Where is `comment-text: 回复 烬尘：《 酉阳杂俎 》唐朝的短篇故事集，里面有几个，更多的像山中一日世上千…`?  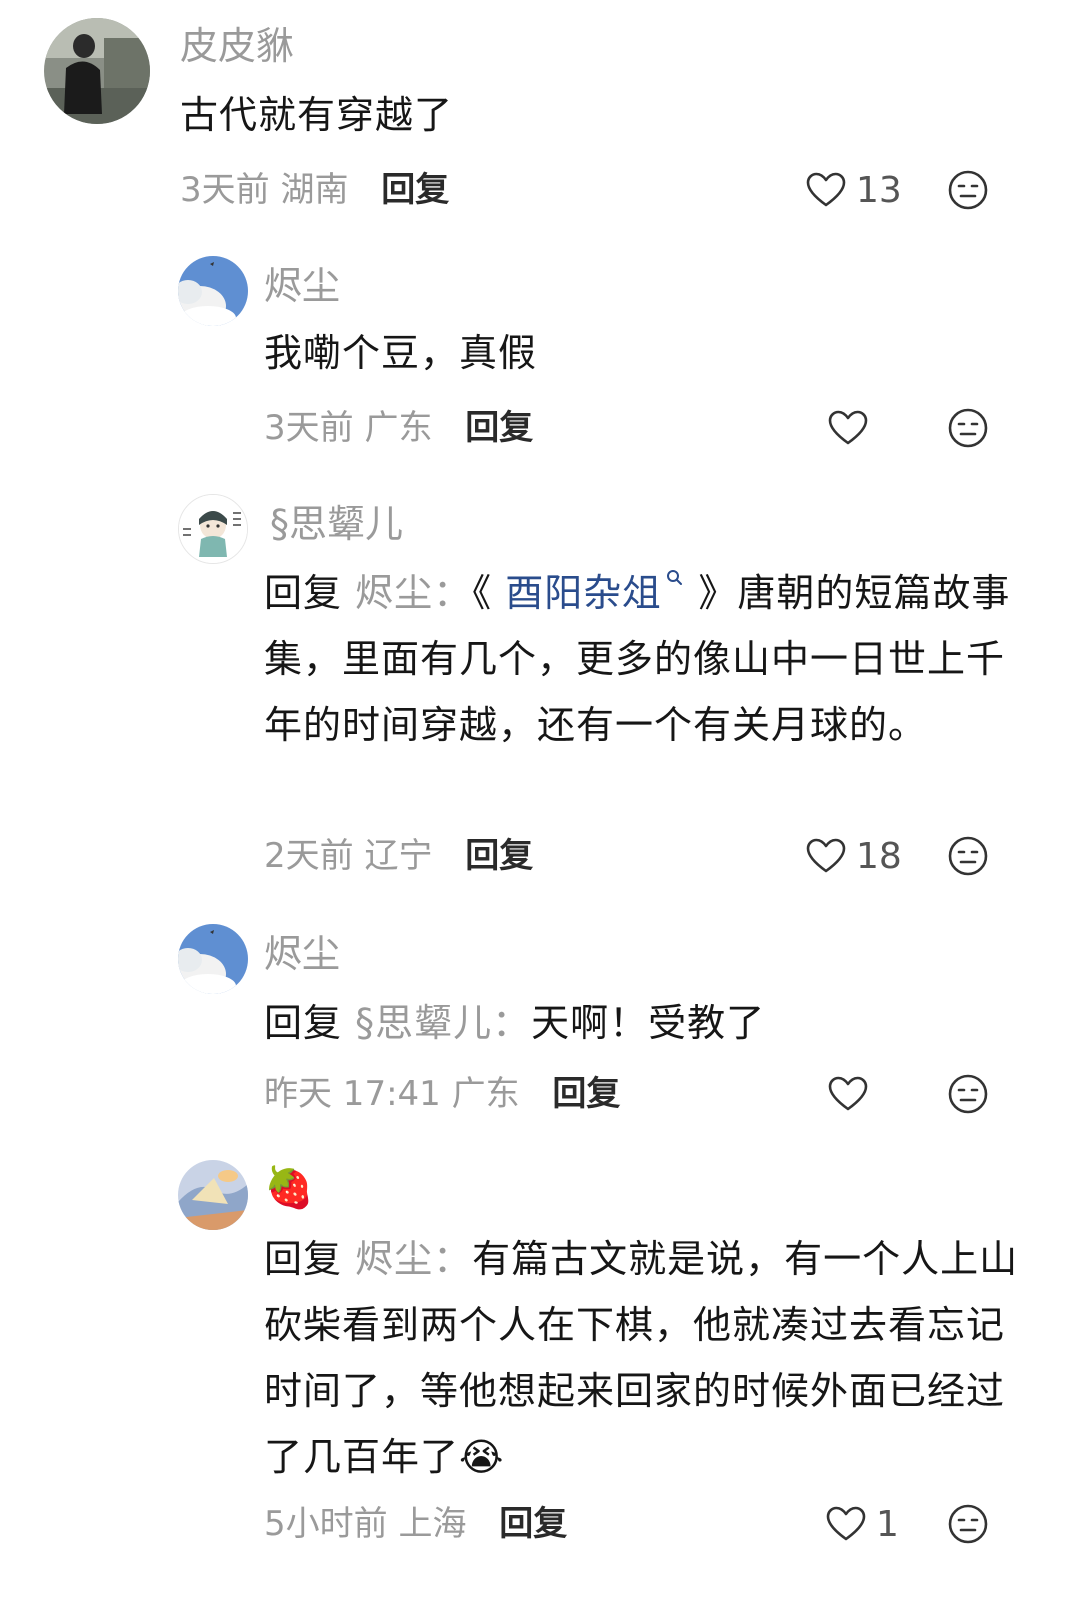
comment-text: 回复 烬尘：《 酉阳杂俎 》唐朝的短篇故事集，里面有几个，更多的像山中一日世上千… is located at coordinates (644, 659).